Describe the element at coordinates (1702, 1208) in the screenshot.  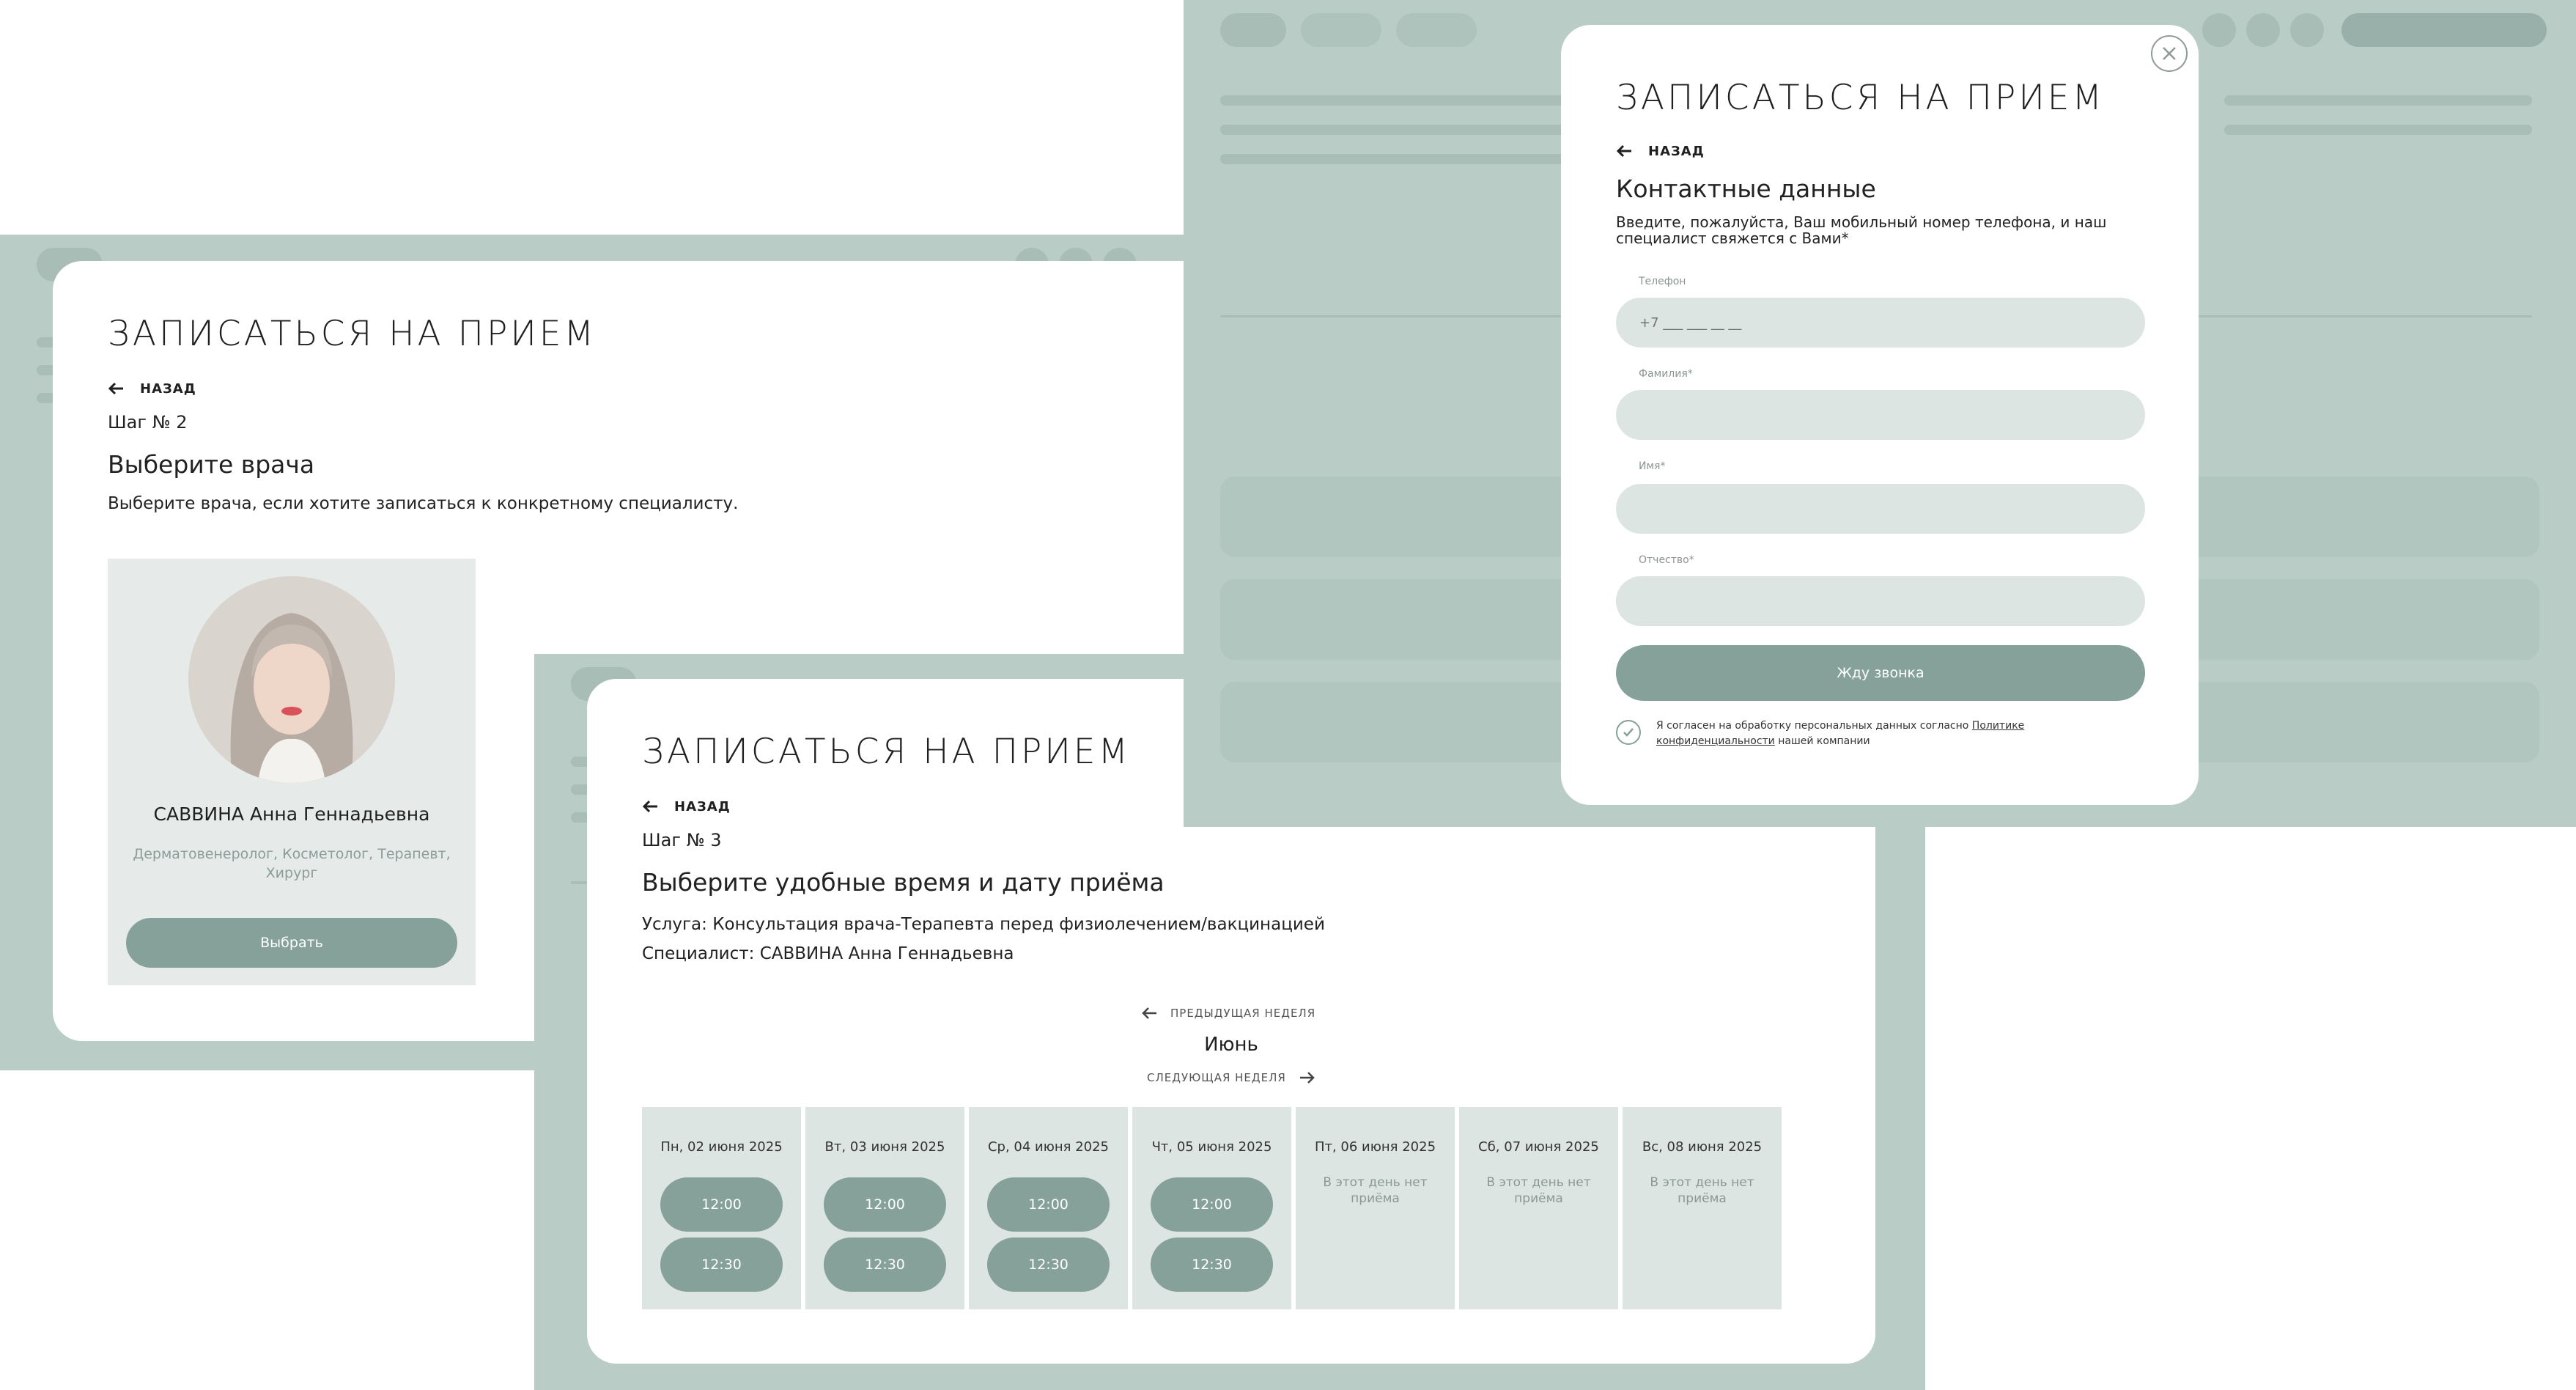
I see `day-column: Вс, 08 июня 2025 В этот день нет приёма` at that location.